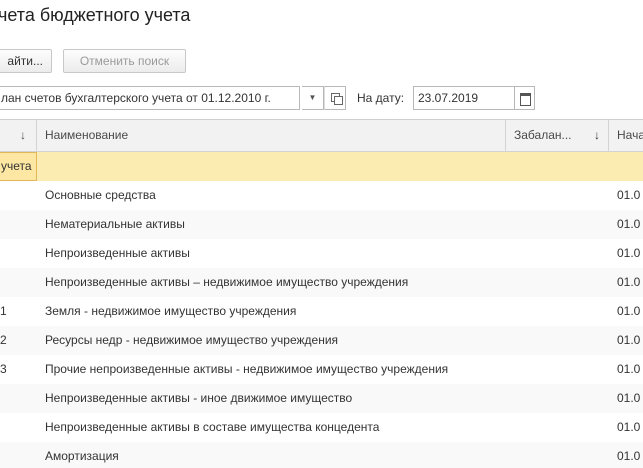  Describe the element at coordinates (18, 135) in the screenshot. I see `column-header-code: ↓` at that location.